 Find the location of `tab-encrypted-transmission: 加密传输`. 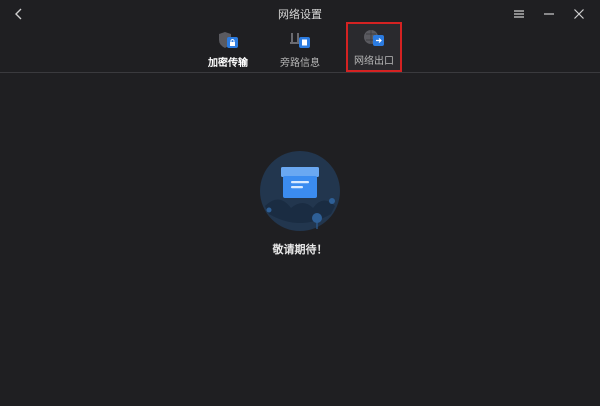

tab-encrypted-transmission: 加密传输 is located at coordinates (228, 50).